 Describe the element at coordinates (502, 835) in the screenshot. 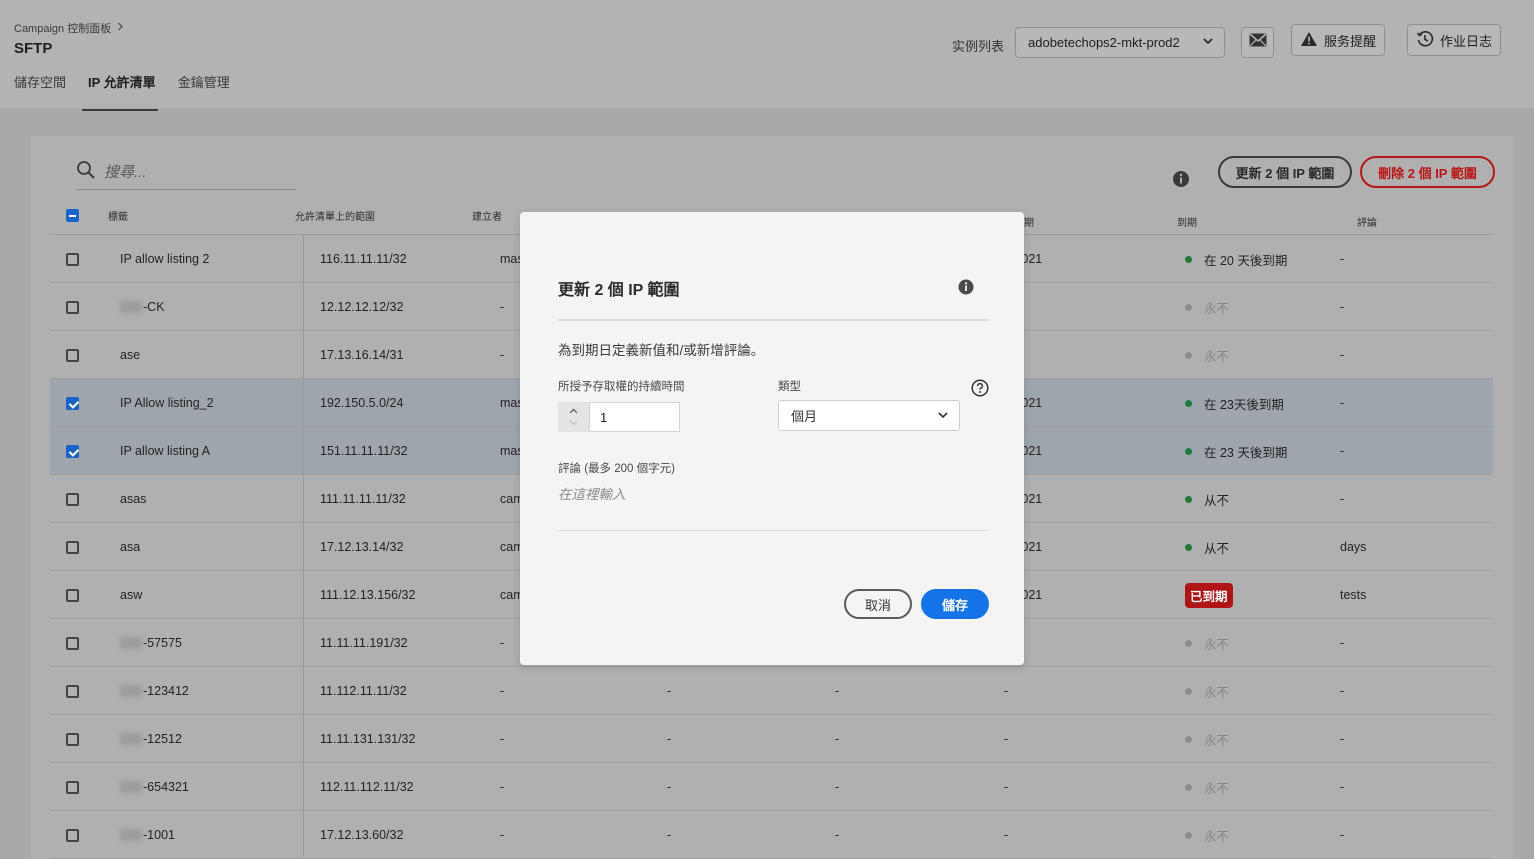

I see `row-creator-text: -` at that location.